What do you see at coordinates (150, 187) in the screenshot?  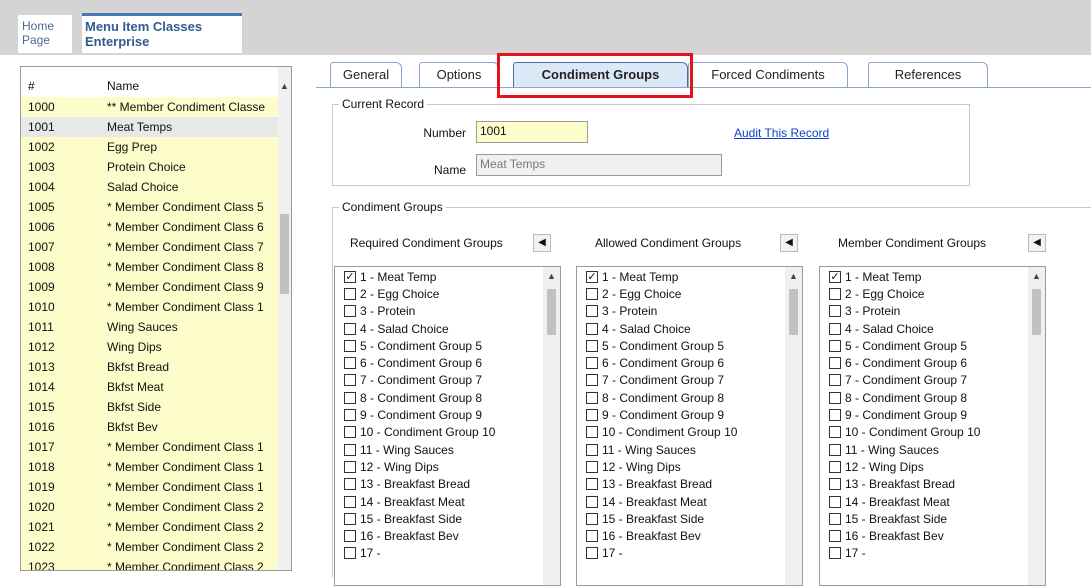 I see `list-item: 1004 Salad Choice` at bounding box center [150, 187].